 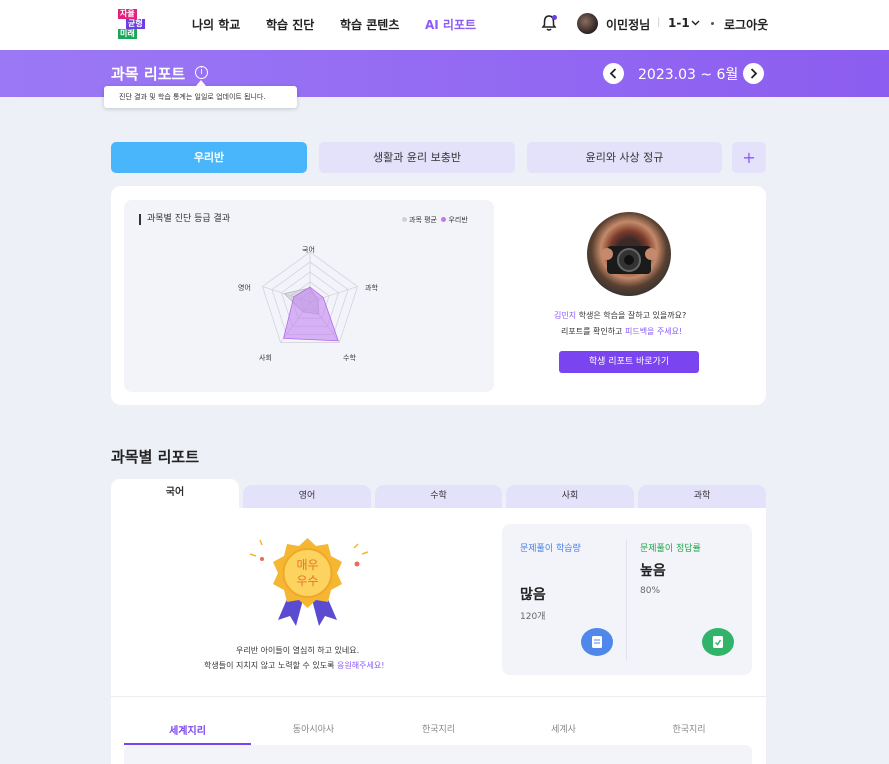 I want to click on class-tab-our-class: 우리반, so click(x=209, y=157).